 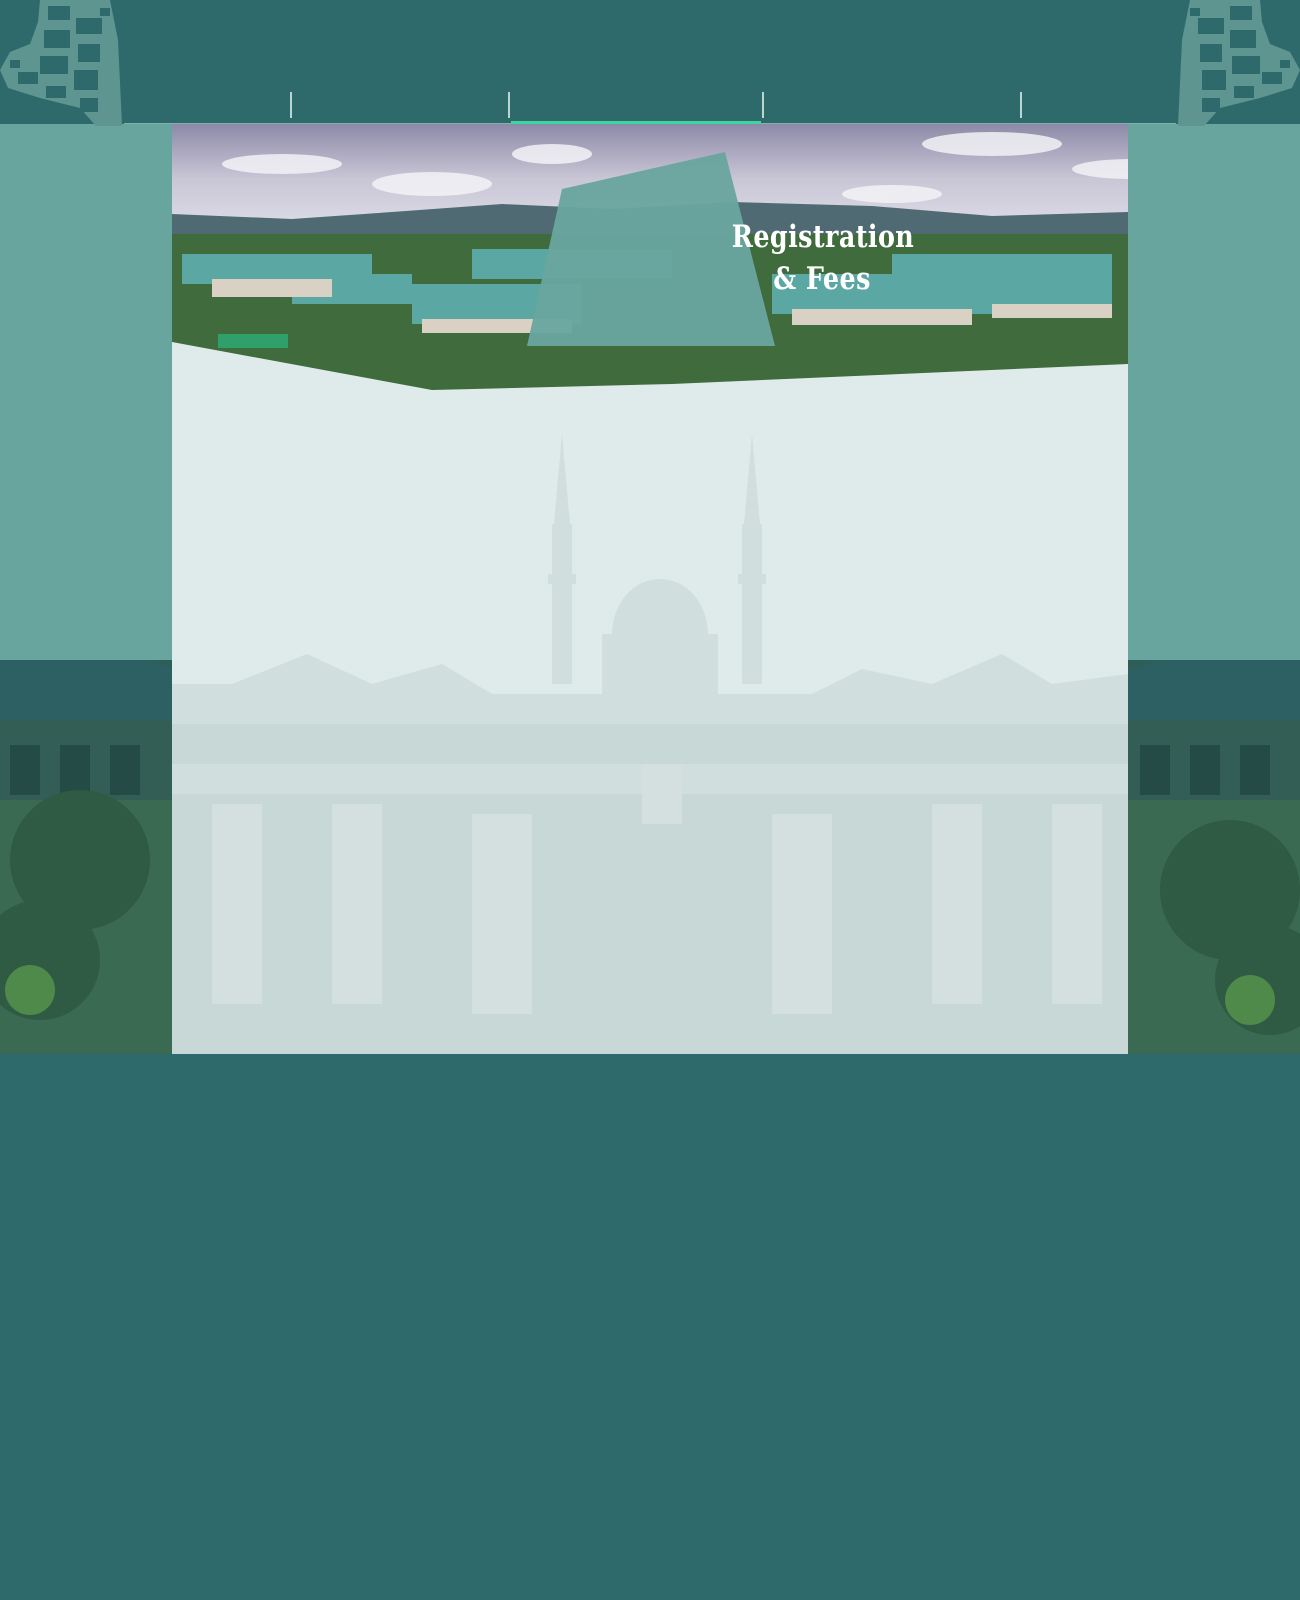 I want to click on nav-item-3-active, so click(x=634, y=107).